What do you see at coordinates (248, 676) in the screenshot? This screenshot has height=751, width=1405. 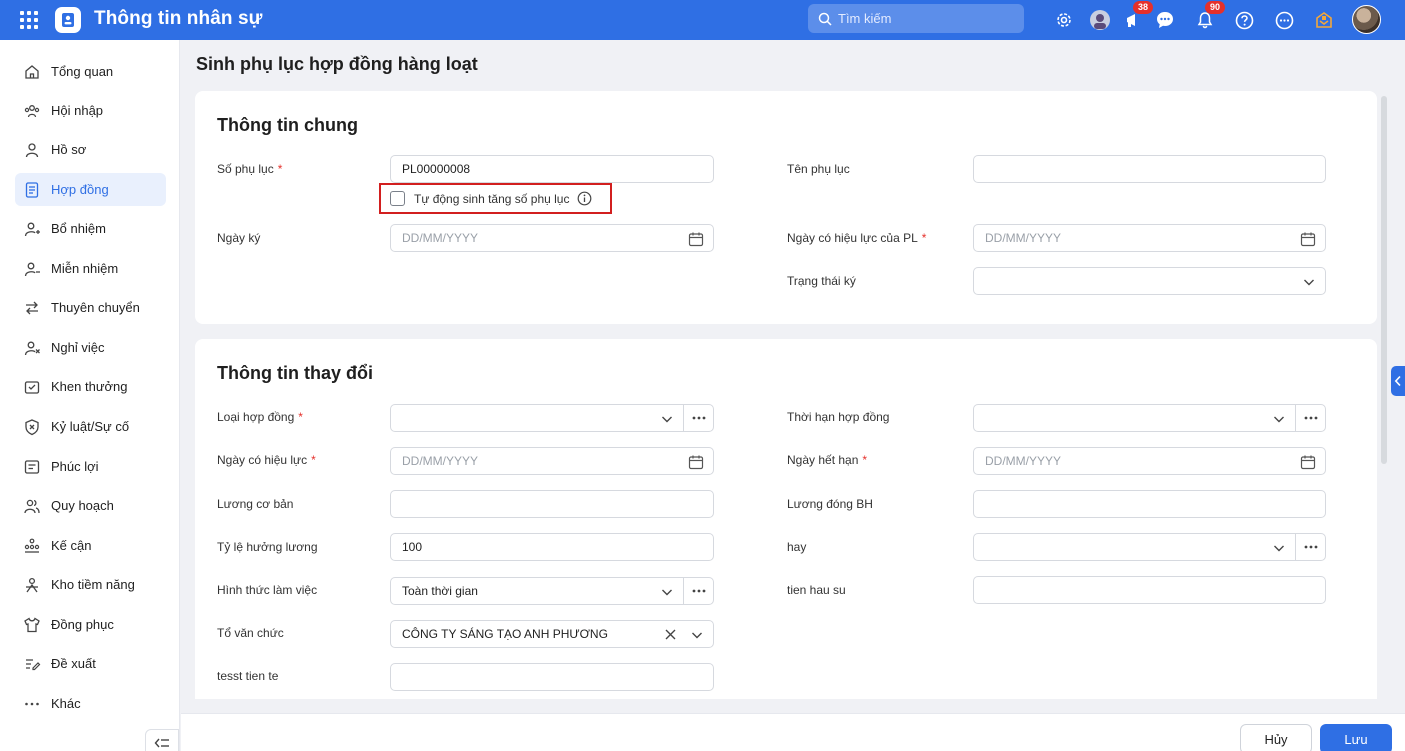 I see `tesst-tien-te-label: tesst tien te` at bounding box center [248, 676].